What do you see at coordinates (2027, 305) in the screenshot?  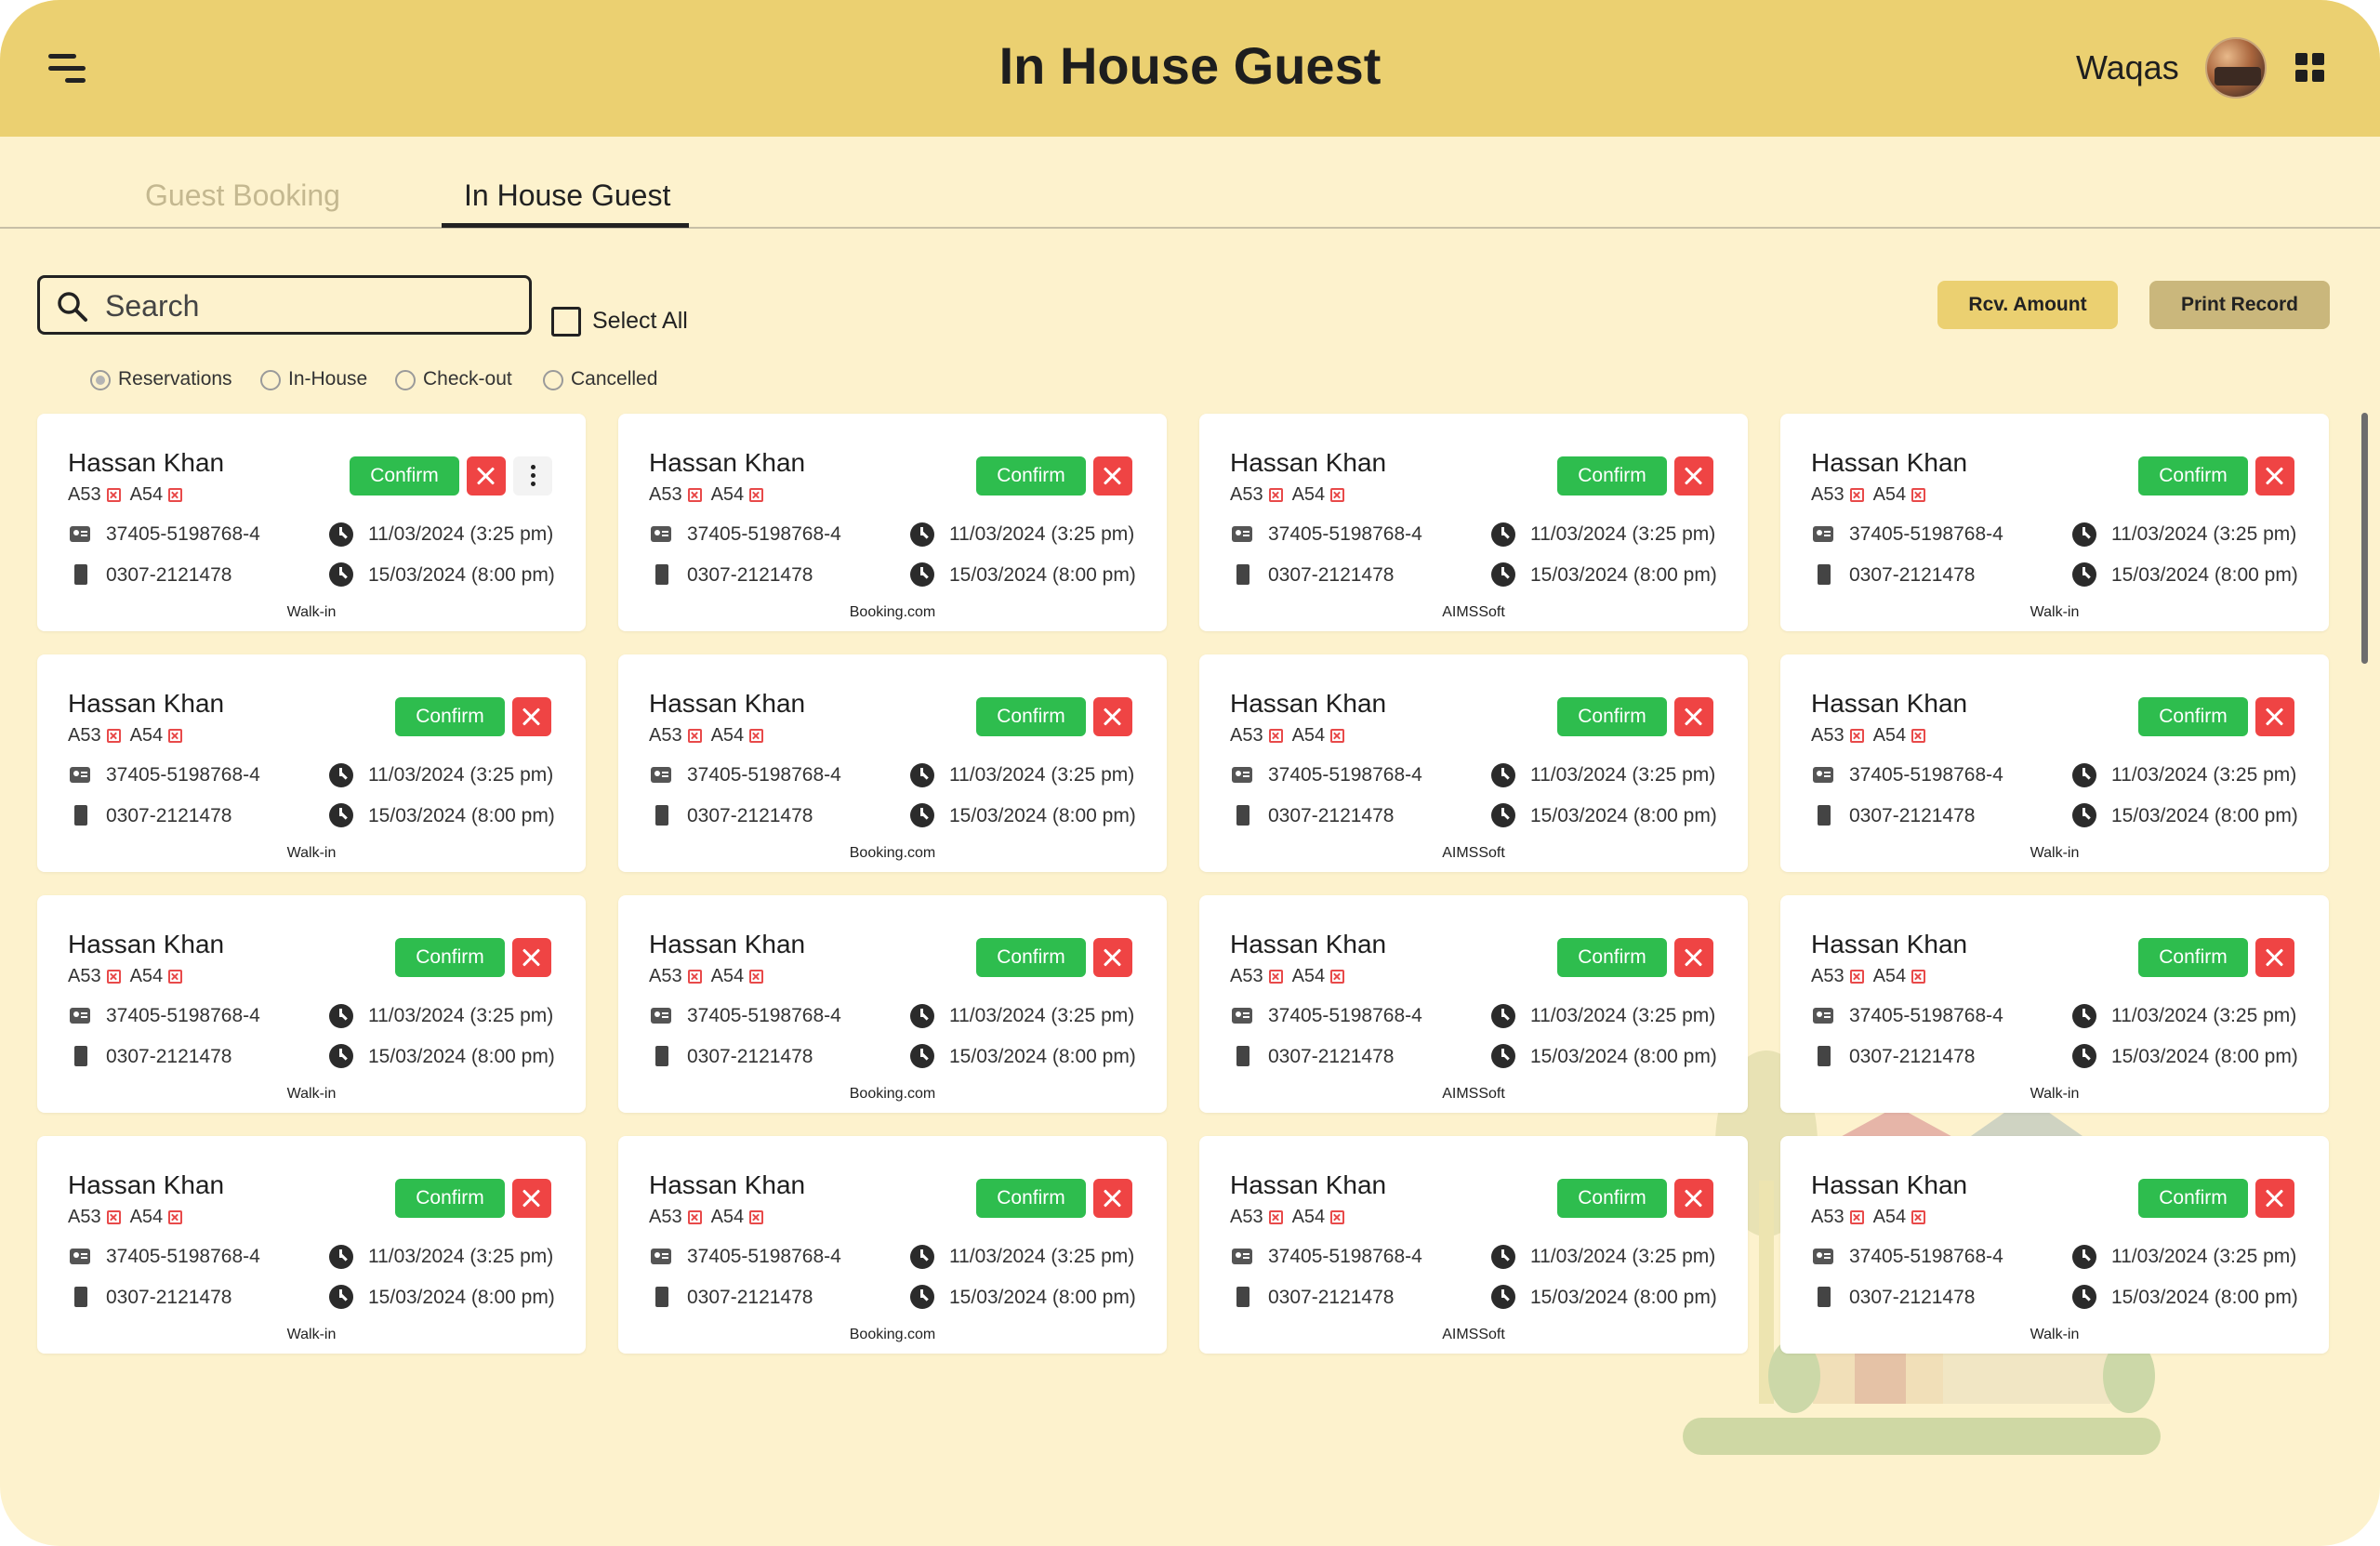 I see `rcv-amount-button: Rcv. Amount` at bounding box center [2027, 305].